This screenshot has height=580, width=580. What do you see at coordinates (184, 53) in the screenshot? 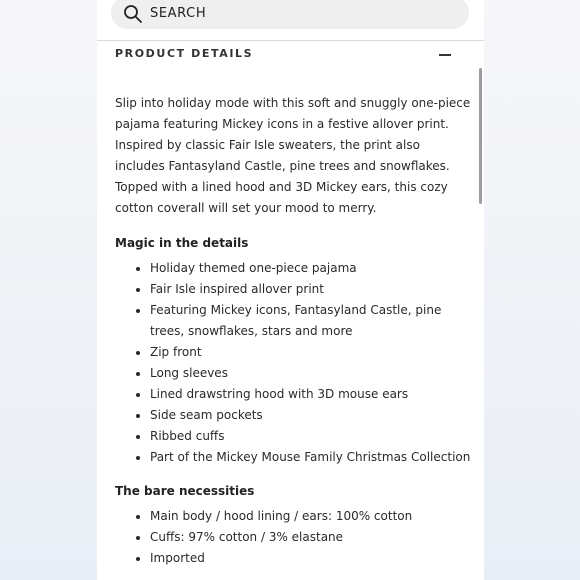
I see `section-title: PRODUCT DETAILS` at bounding box center [184, 53].